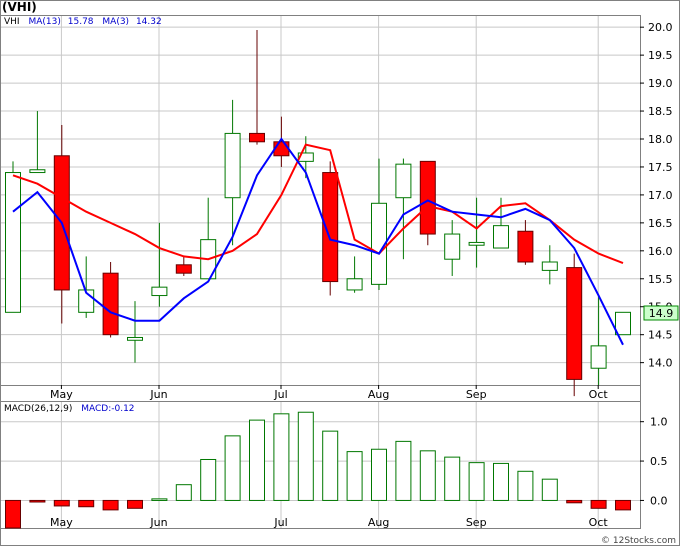 The width and height of the screenshot is (680, 550). I want to click on macd-month-label: May, so click(61, 522).